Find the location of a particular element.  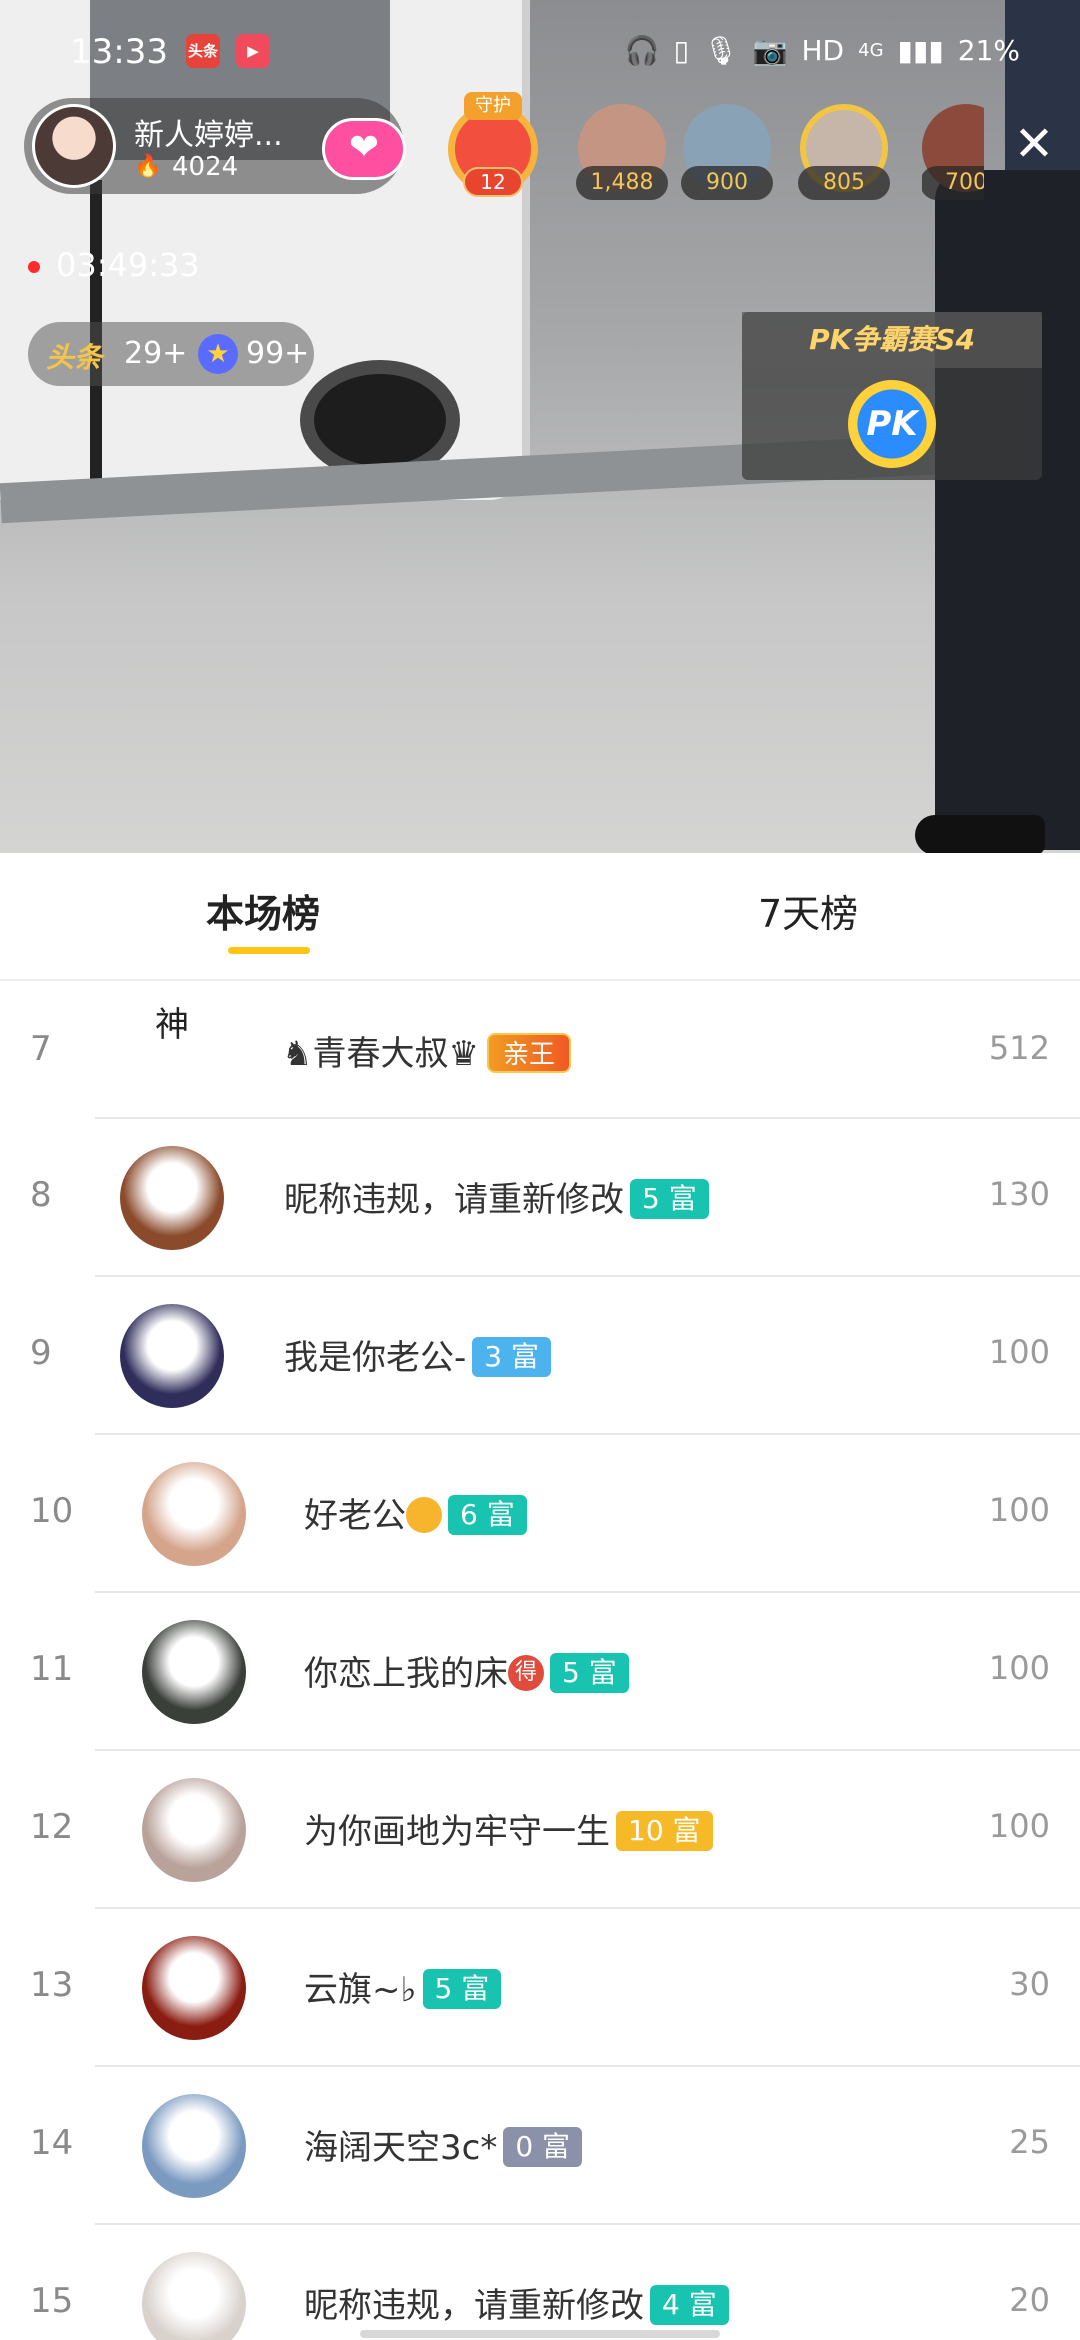

network-label: 4G is located at coordinates (871, 50).